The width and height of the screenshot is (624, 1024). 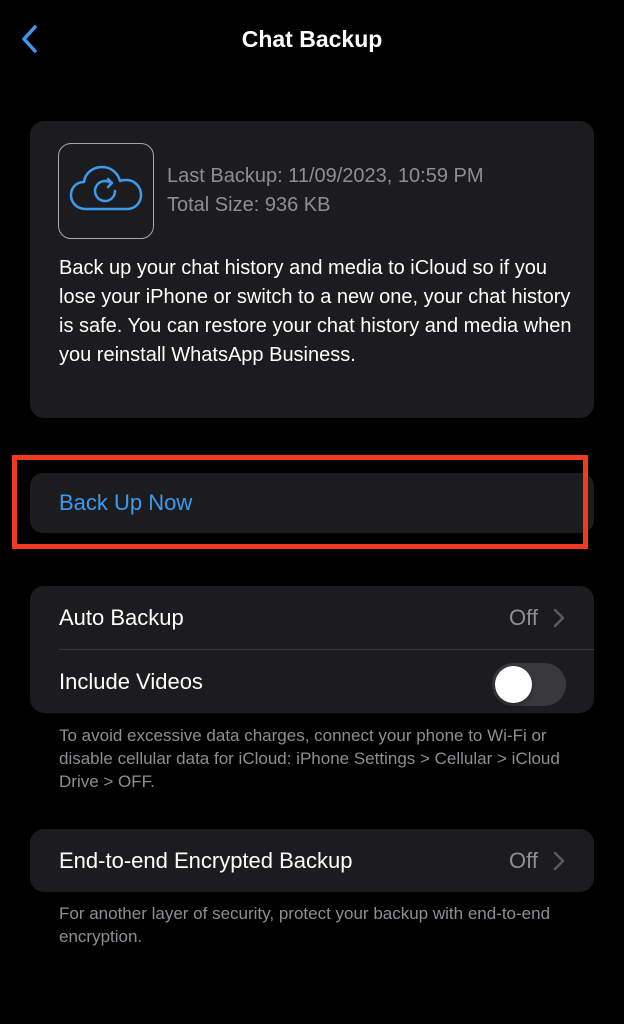 I want to click on back-up-now-label: Back Up Now, so click(x=126, y=502).